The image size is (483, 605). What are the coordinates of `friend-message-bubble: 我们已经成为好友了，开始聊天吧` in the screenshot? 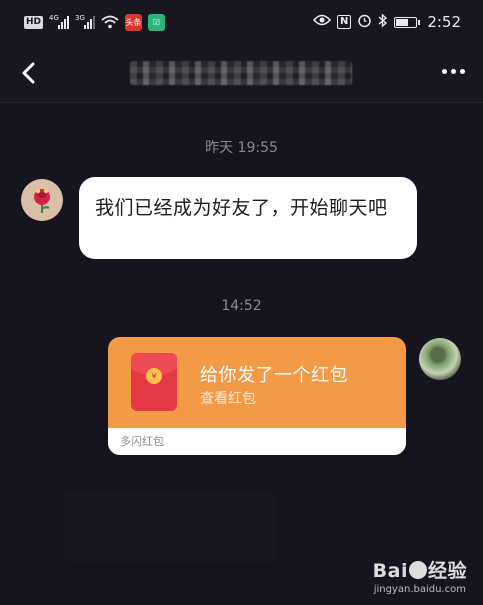 It's located at (248, 218).